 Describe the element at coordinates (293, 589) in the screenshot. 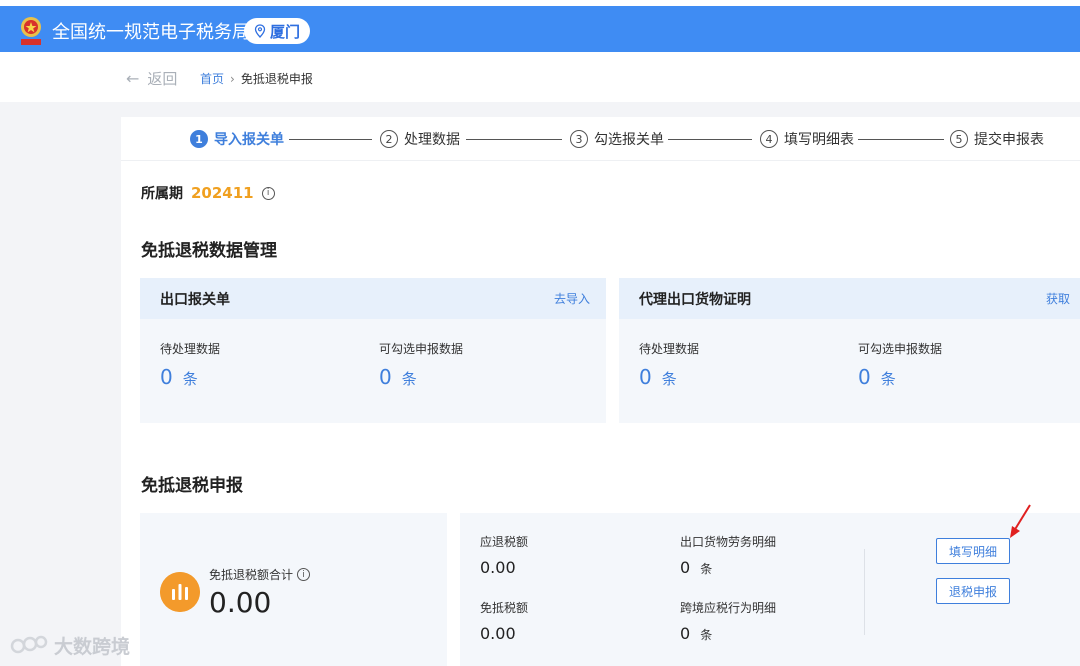

I see `refund-total-card: 免抵退税额合计 i 0.00` at that location.